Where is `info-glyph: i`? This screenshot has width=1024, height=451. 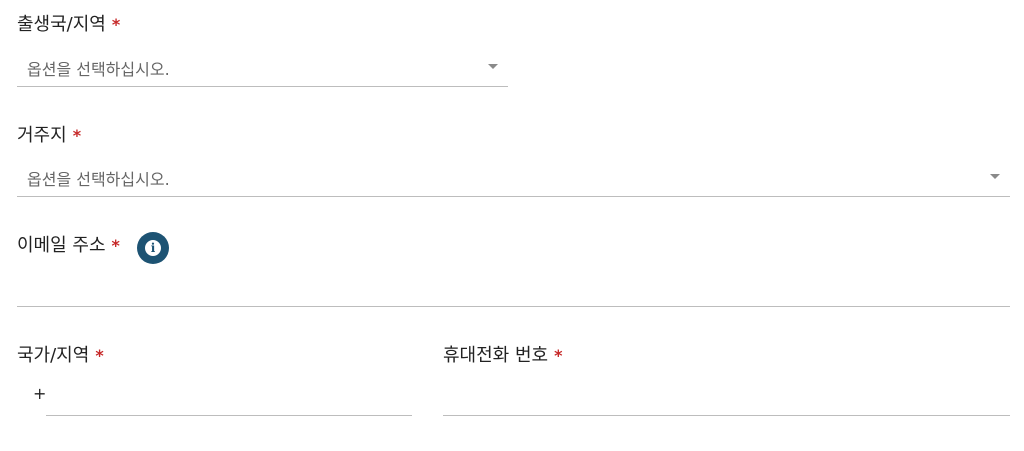 info-glyph: i is located at coordinates (153, 248).